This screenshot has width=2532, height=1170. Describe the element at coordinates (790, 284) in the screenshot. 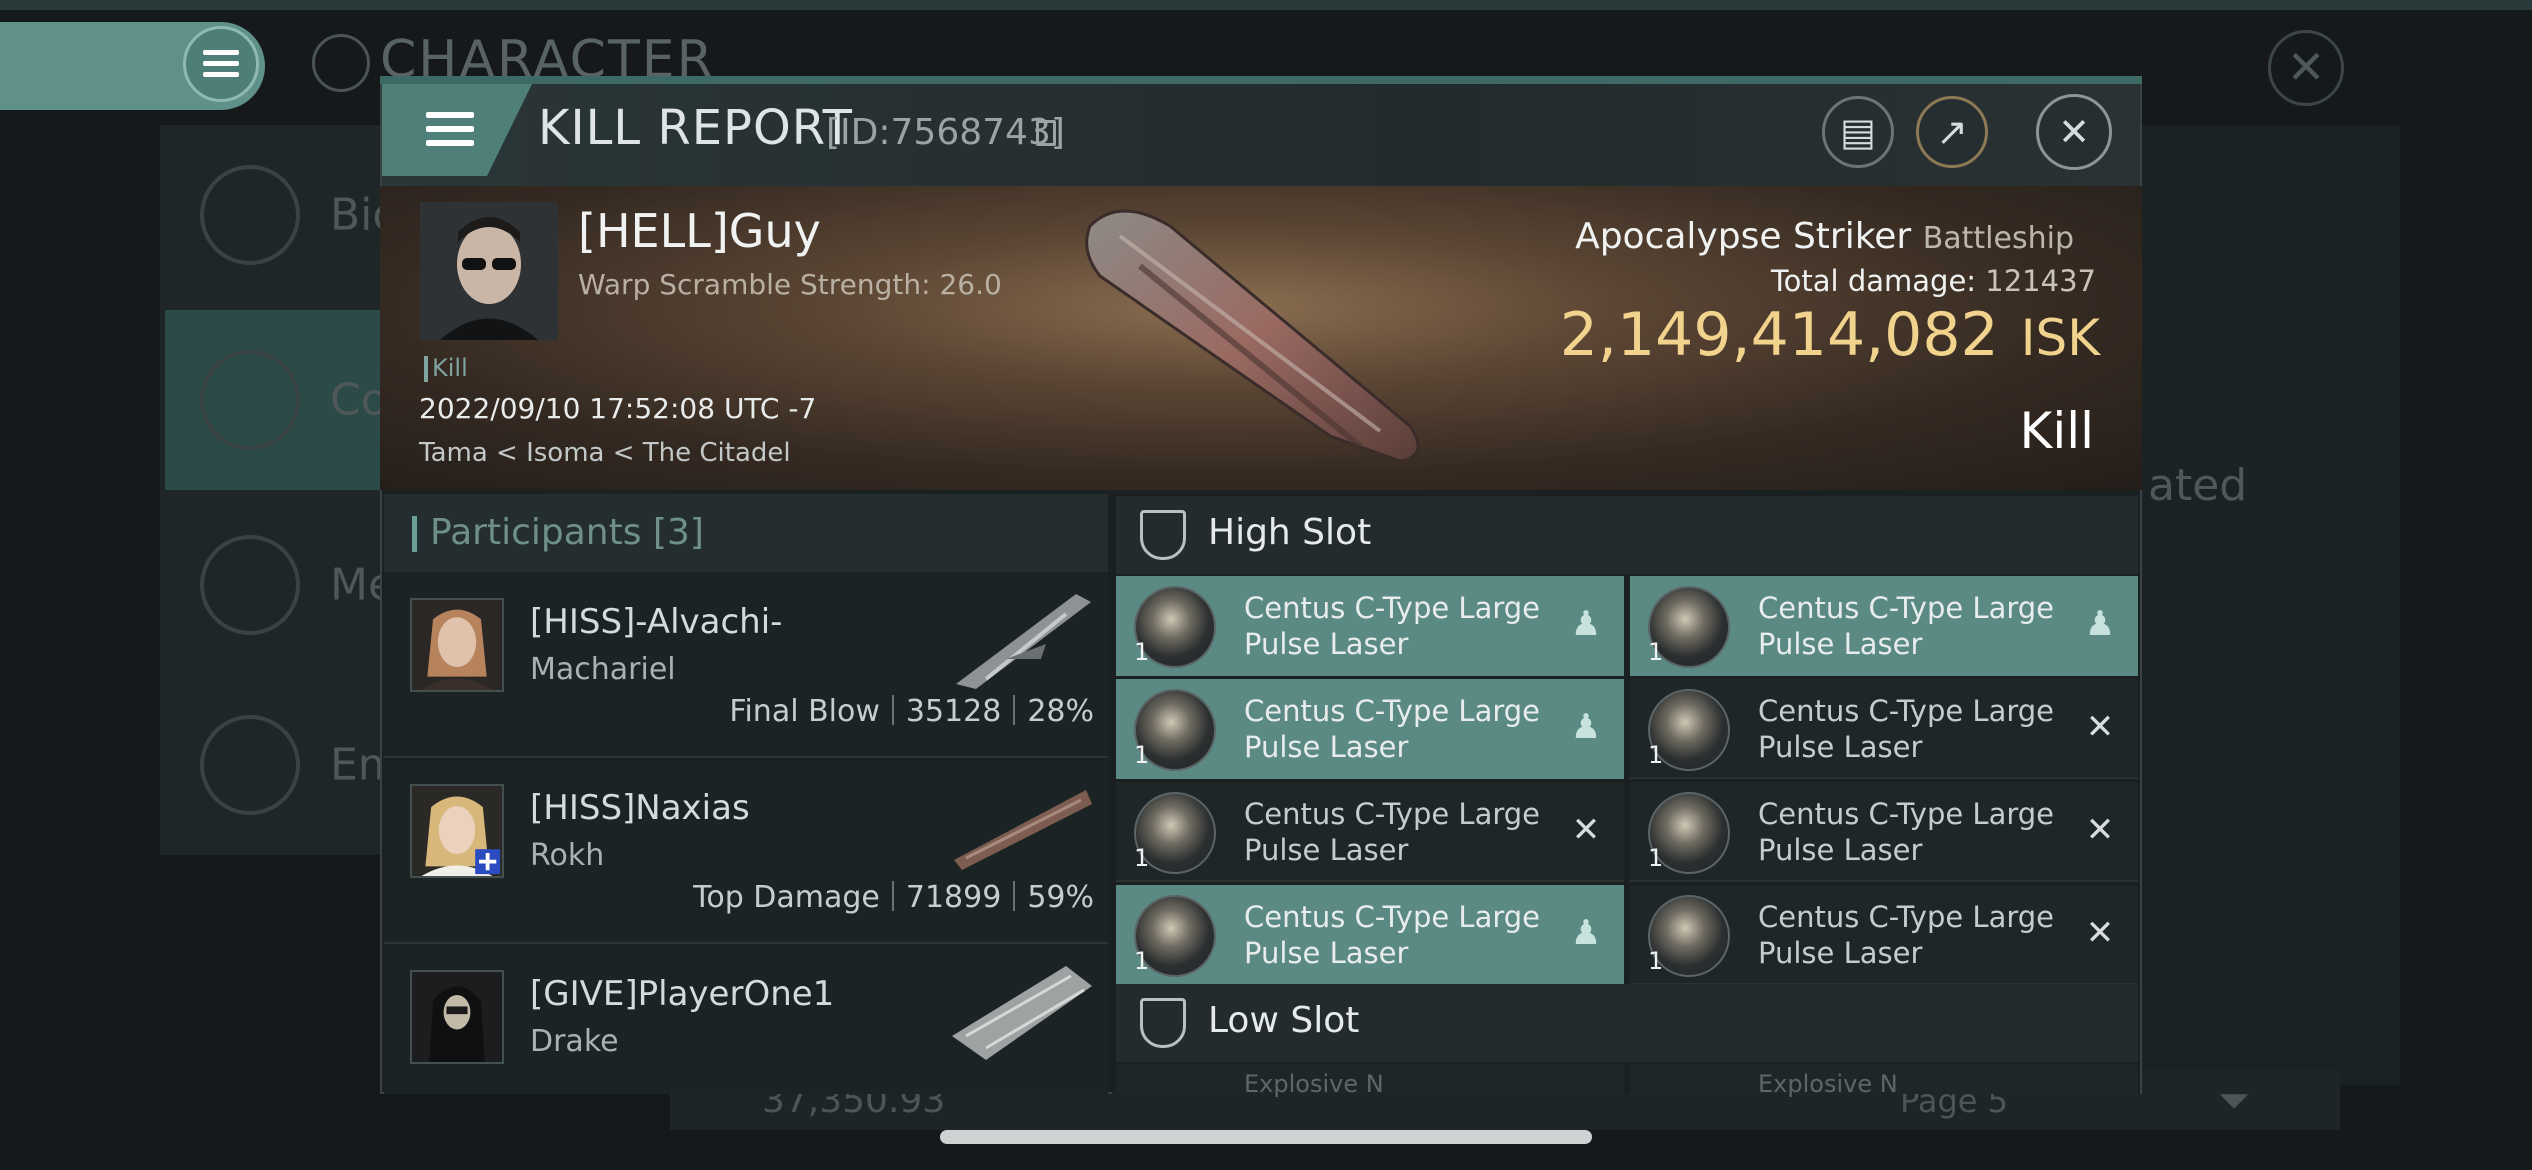

I see `warp-scramble-strength: Warp Scramble Strength: 26.0` at that location.